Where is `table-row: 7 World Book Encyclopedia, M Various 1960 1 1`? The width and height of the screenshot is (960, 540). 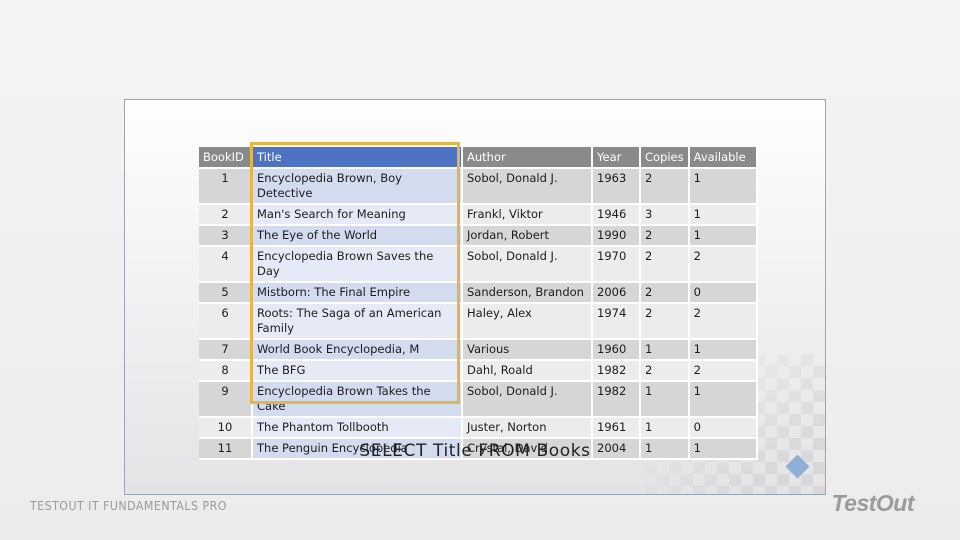 table-row: 7 World Book Encyclopedia, M Various 1960 1 1 is located at coordinates (478, 350).